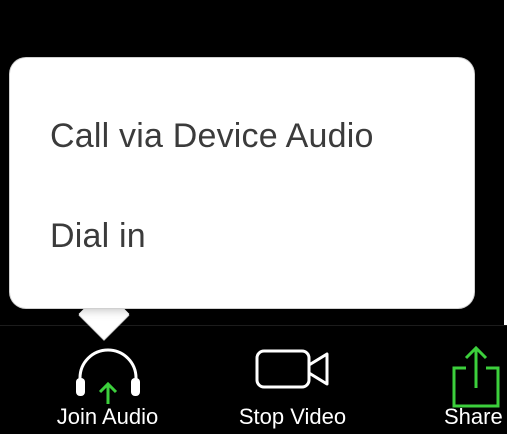  Describe the element at coordinates (252, 136) in the screenshot. I see `call-via-device-audio-option: Call via Device Audio` at that location.